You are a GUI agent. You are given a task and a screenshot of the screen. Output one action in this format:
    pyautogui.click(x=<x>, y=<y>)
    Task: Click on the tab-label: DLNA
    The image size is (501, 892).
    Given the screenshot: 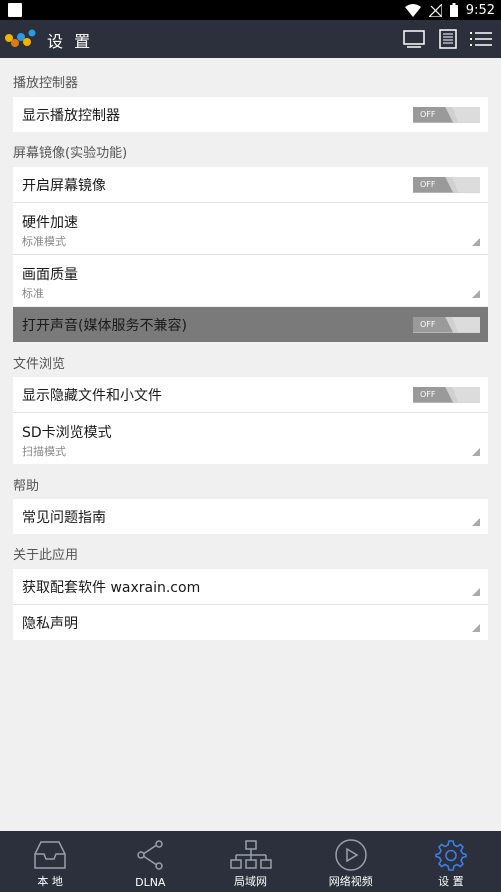 What is the action you would take?
    pyautogui.click(x=150, y=882)
    